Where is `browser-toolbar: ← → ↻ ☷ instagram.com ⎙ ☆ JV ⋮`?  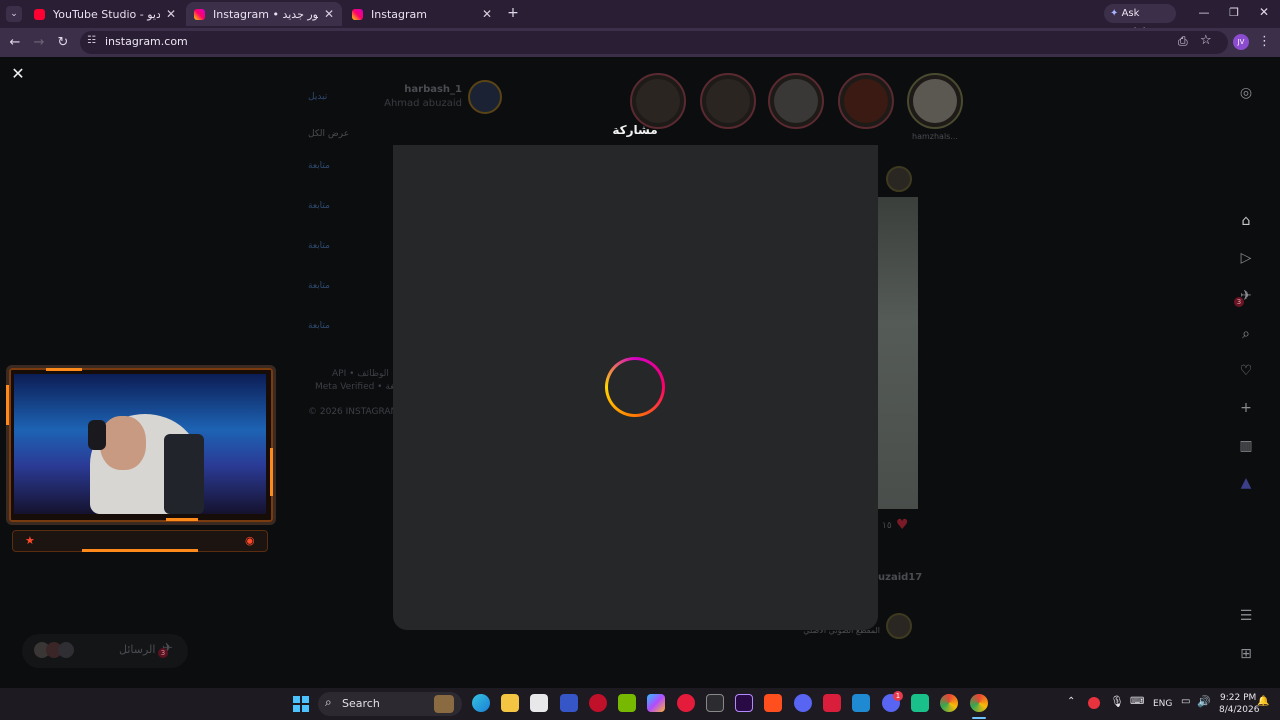 browser-toolbar: ← → ↻ ☷ instagram.com ⎙ ☆ JV ⋮ is located at coordinates (640, 42).